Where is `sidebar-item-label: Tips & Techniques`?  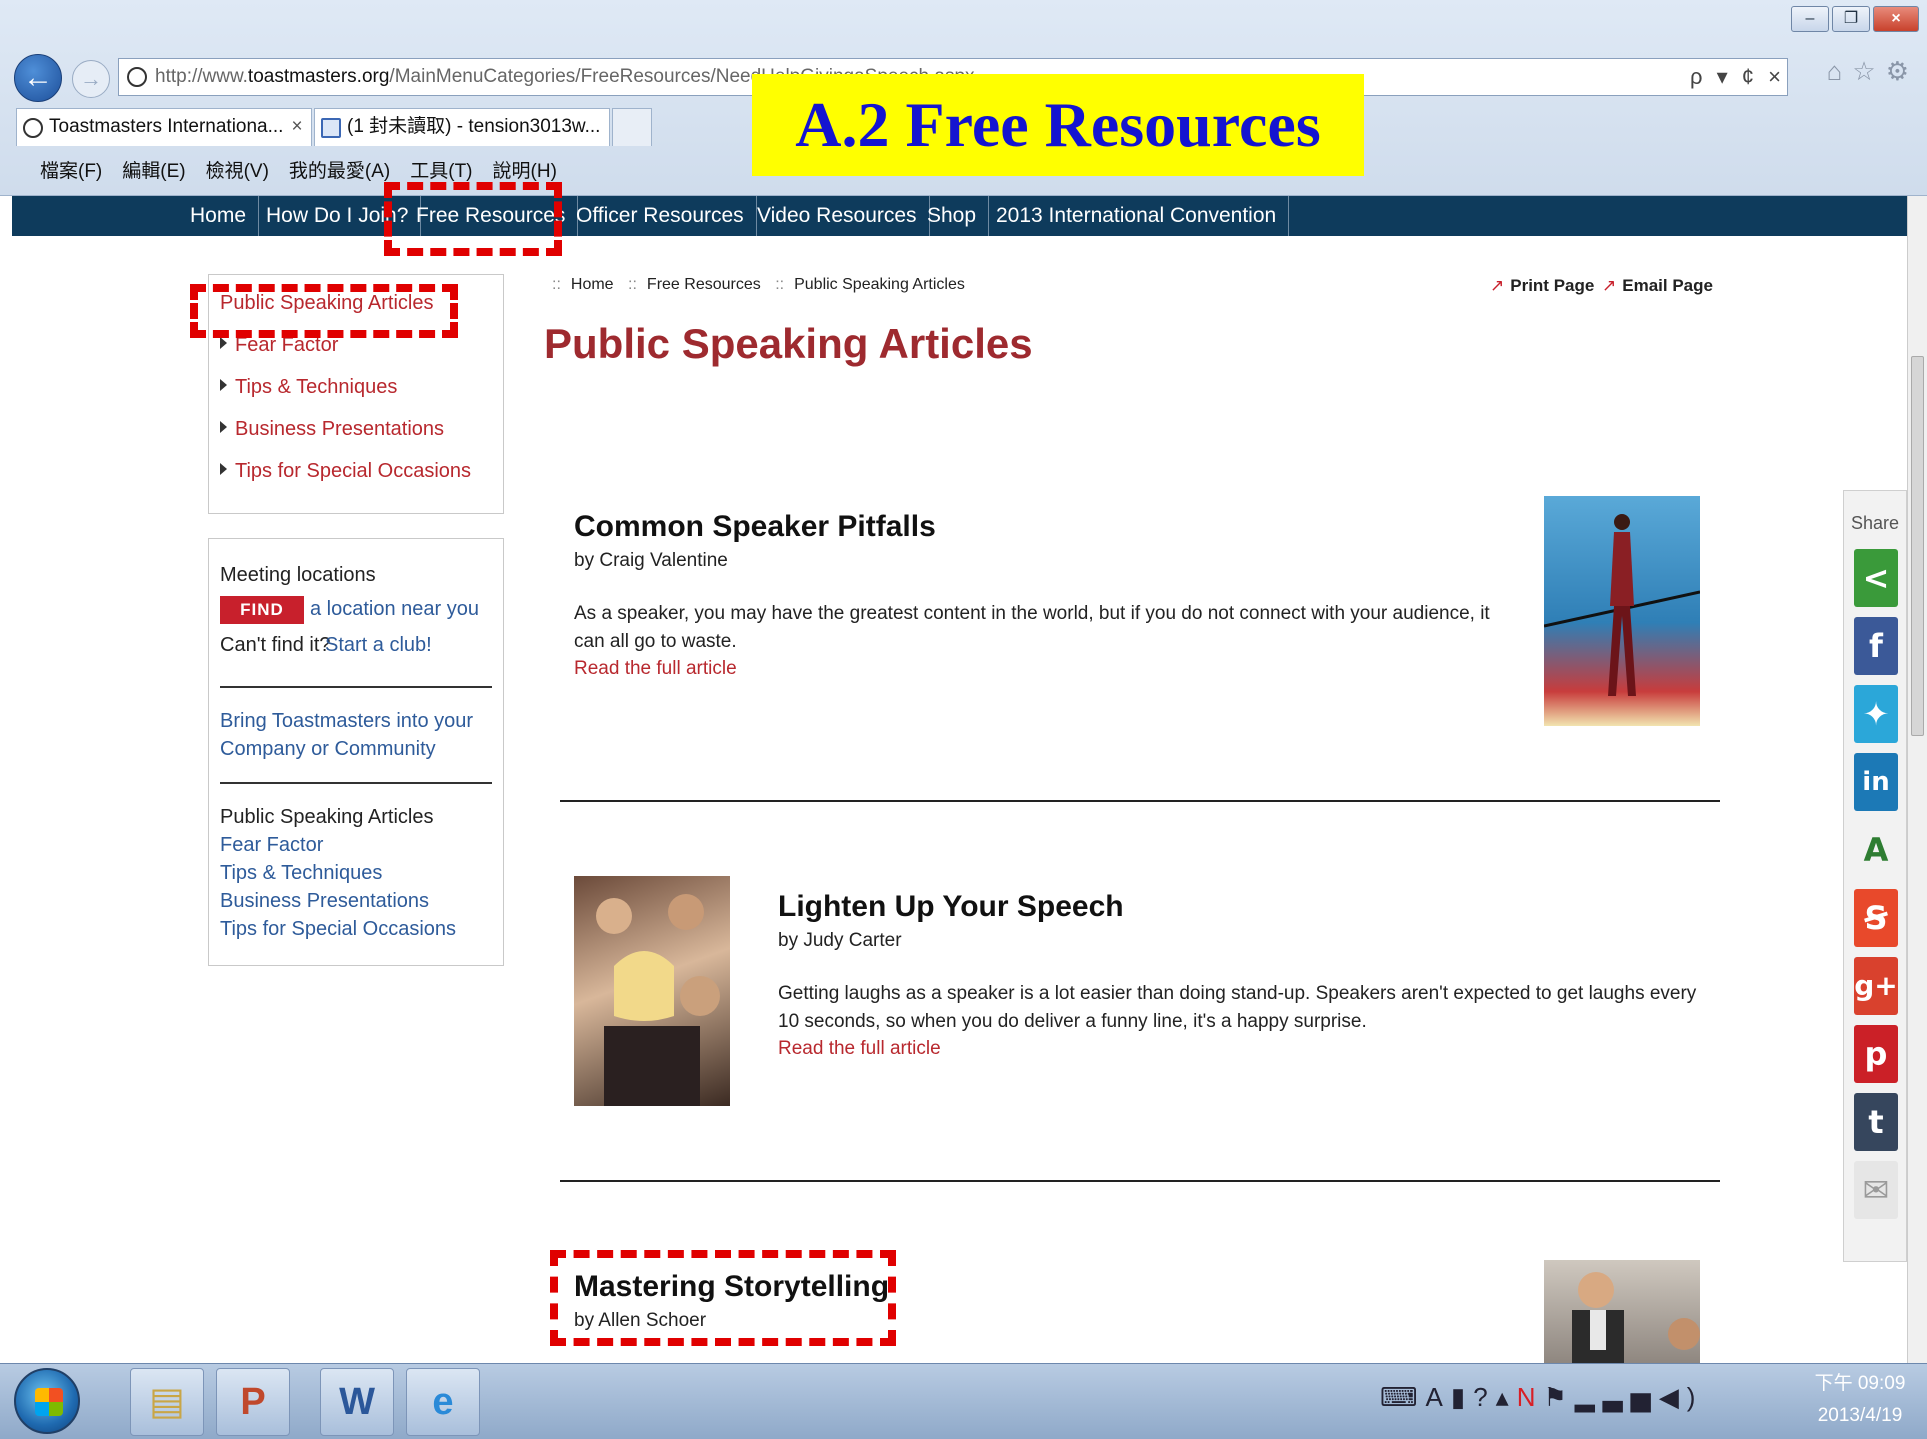 sidebar-item-label: Tips & Techniques is located at coordinates (316, 387).